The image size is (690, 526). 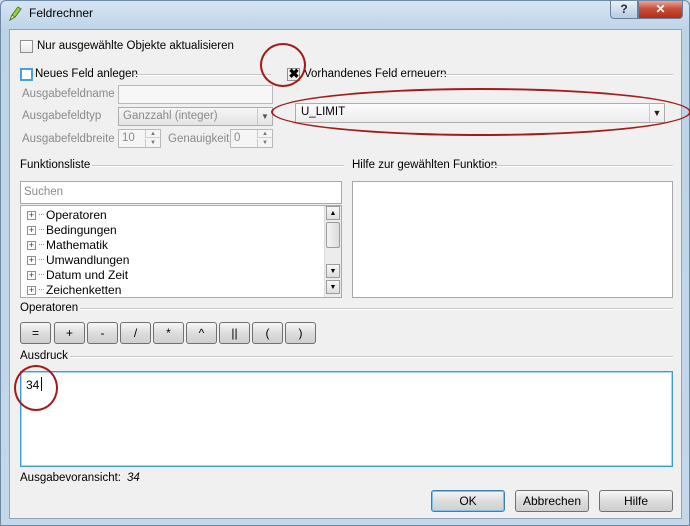 I want to click on operator-close-paren-button: ), so click(x=300, y=333).